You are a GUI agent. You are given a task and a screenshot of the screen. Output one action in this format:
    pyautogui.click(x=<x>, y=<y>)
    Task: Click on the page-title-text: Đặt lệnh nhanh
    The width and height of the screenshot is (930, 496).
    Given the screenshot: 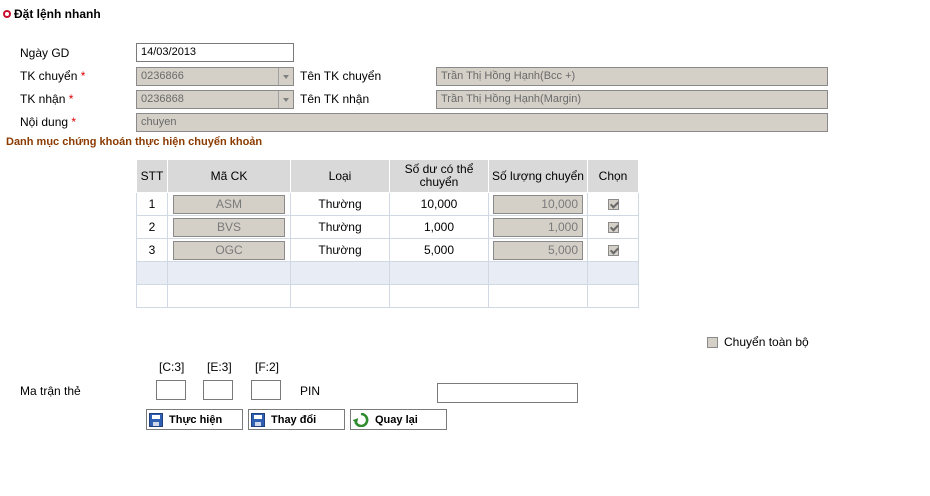 What is the action you would take?
    pyautogui.click(x=57, y=14)
    